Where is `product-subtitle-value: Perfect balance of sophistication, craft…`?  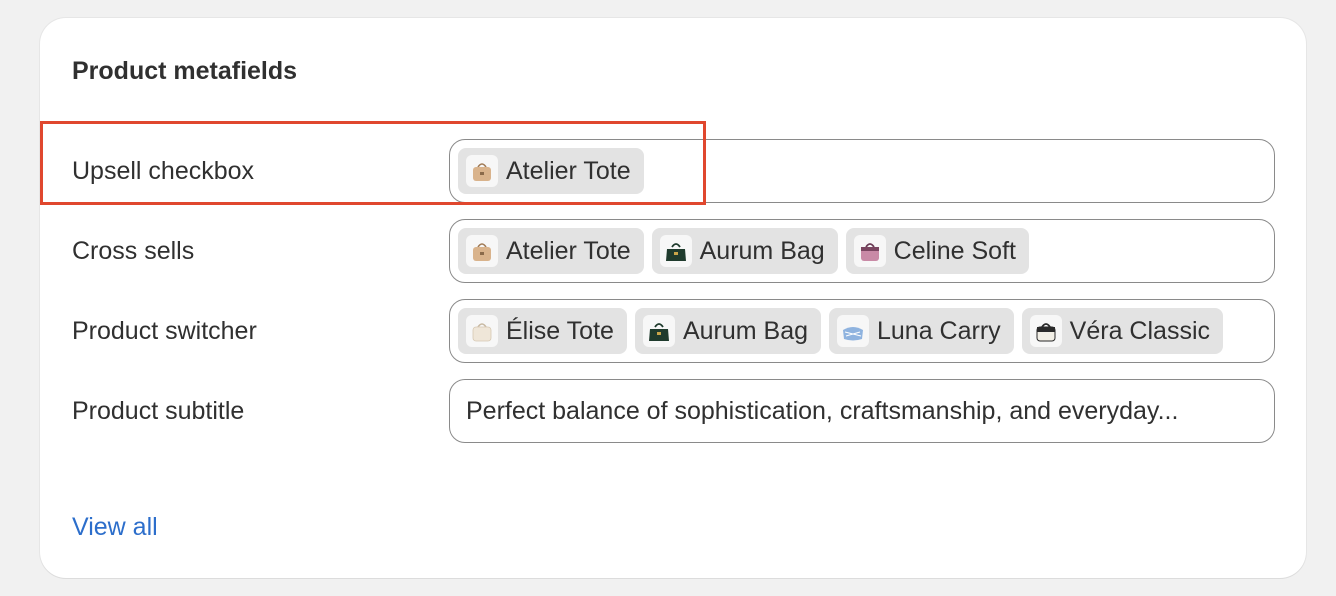 product-subtitle-value: Perfect balance of sophistication, craft… is located at coordinates (822, 410).